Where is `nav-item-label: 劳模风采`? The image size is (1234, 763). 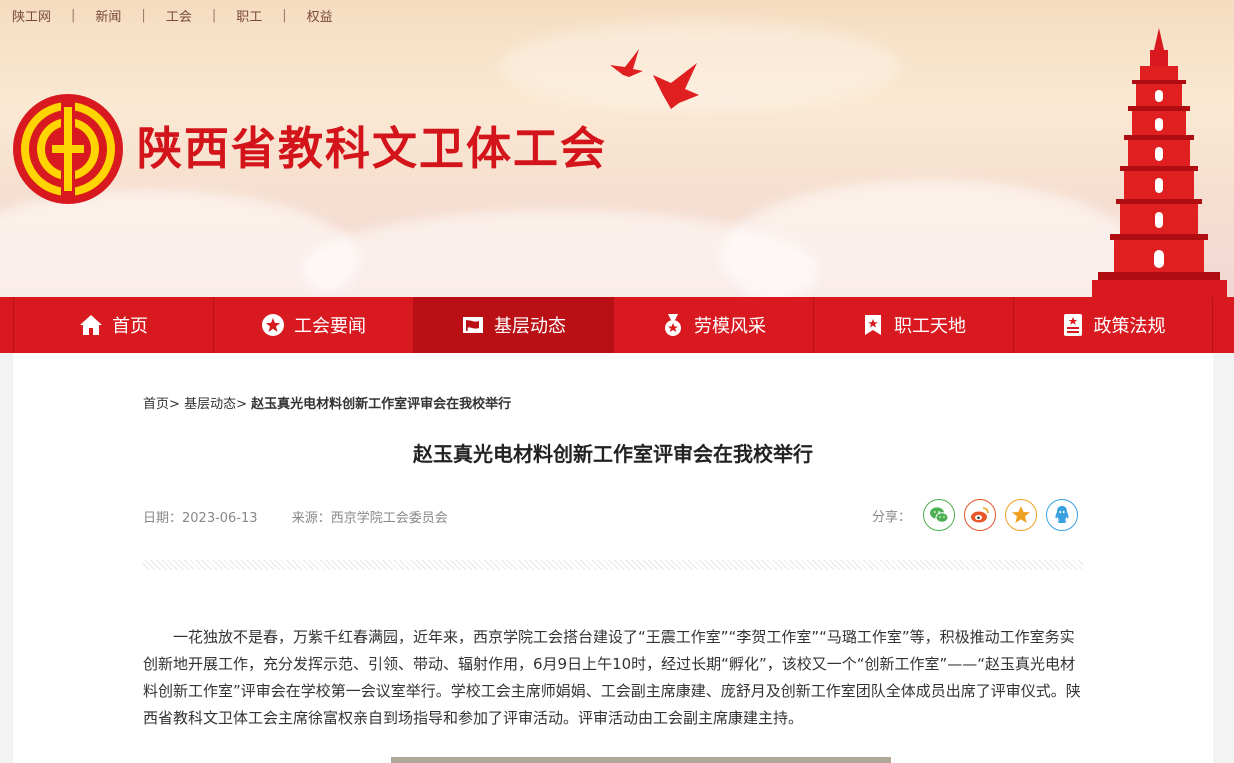
nav-item-label: 劳模风采 is located at coordinates (730, 326).